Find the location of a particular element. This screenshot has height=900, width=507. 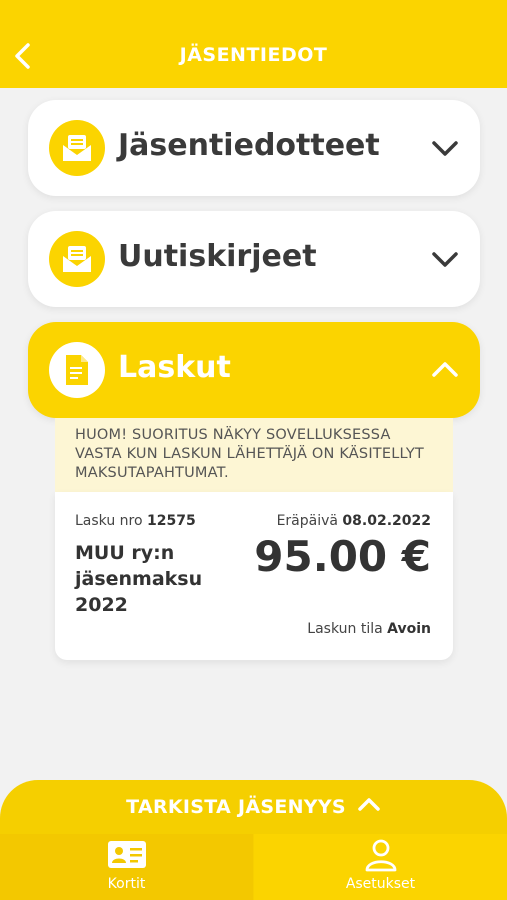

invoice-amount: 95.00 € is located at coordinates (342, 556).